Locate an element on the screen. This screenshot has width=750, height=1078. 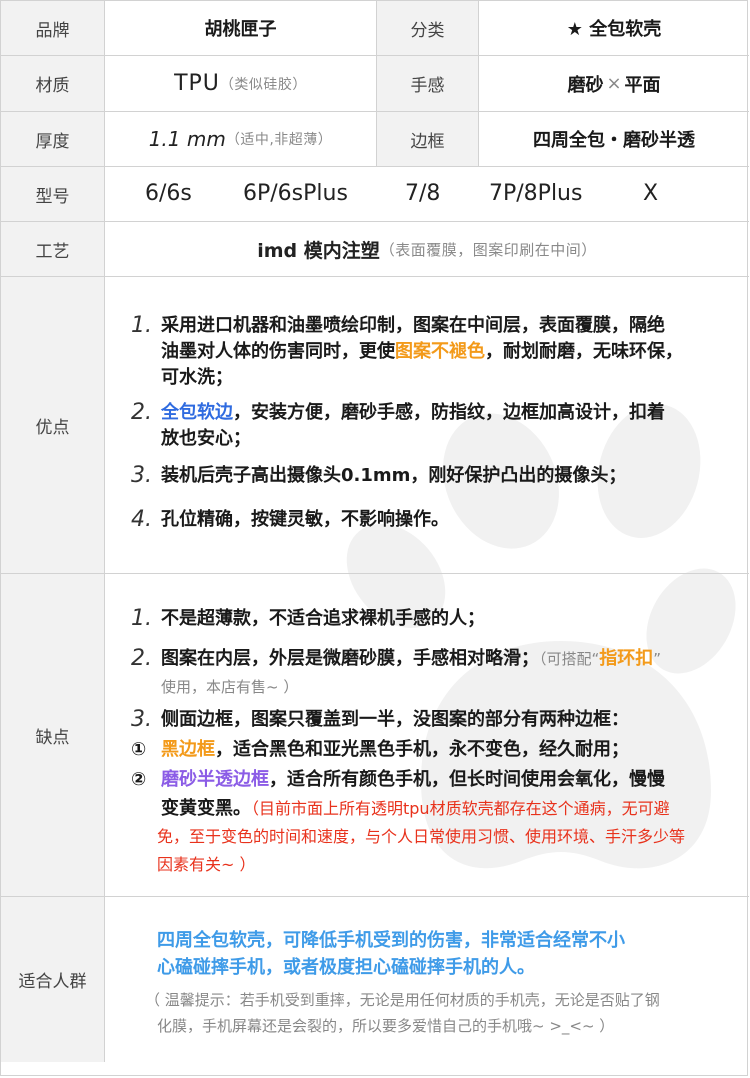
thickness-value: 1.1 mm is located at coordinates (187, 139).